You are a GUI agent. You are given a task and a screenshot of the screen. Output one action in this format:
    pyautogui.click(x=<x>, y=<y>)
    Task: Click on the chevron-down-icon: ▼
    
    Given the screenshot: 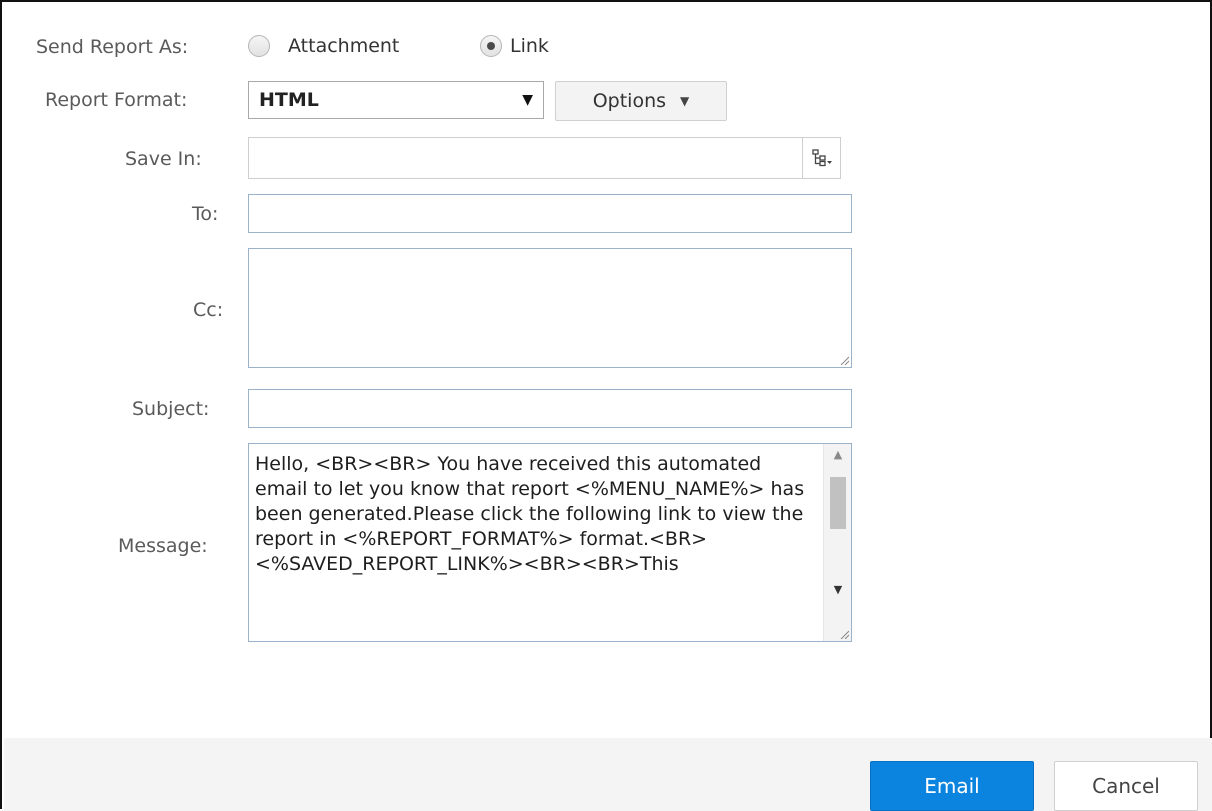 What is the action you would take?
    pyautogui.click(x=685, y=101)
    